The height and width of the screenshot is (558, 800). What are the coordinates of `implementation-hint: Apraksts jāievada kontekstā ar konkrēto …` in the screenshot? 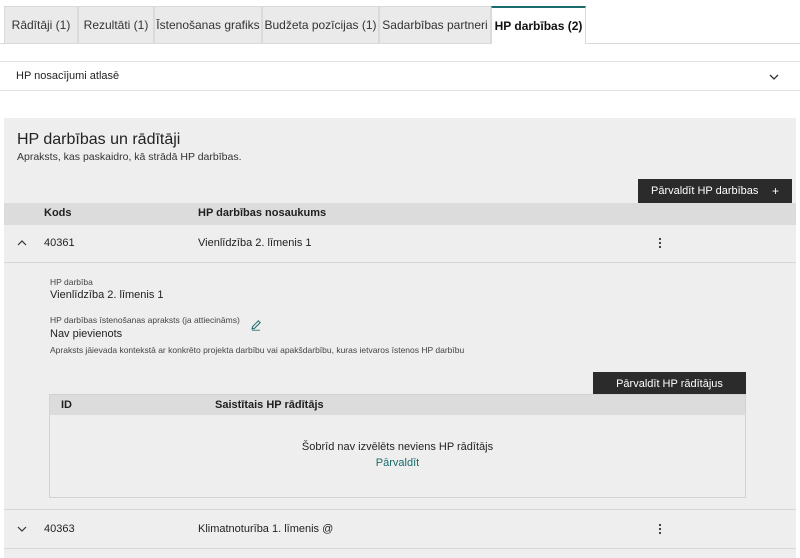 It's located at (257, 350).